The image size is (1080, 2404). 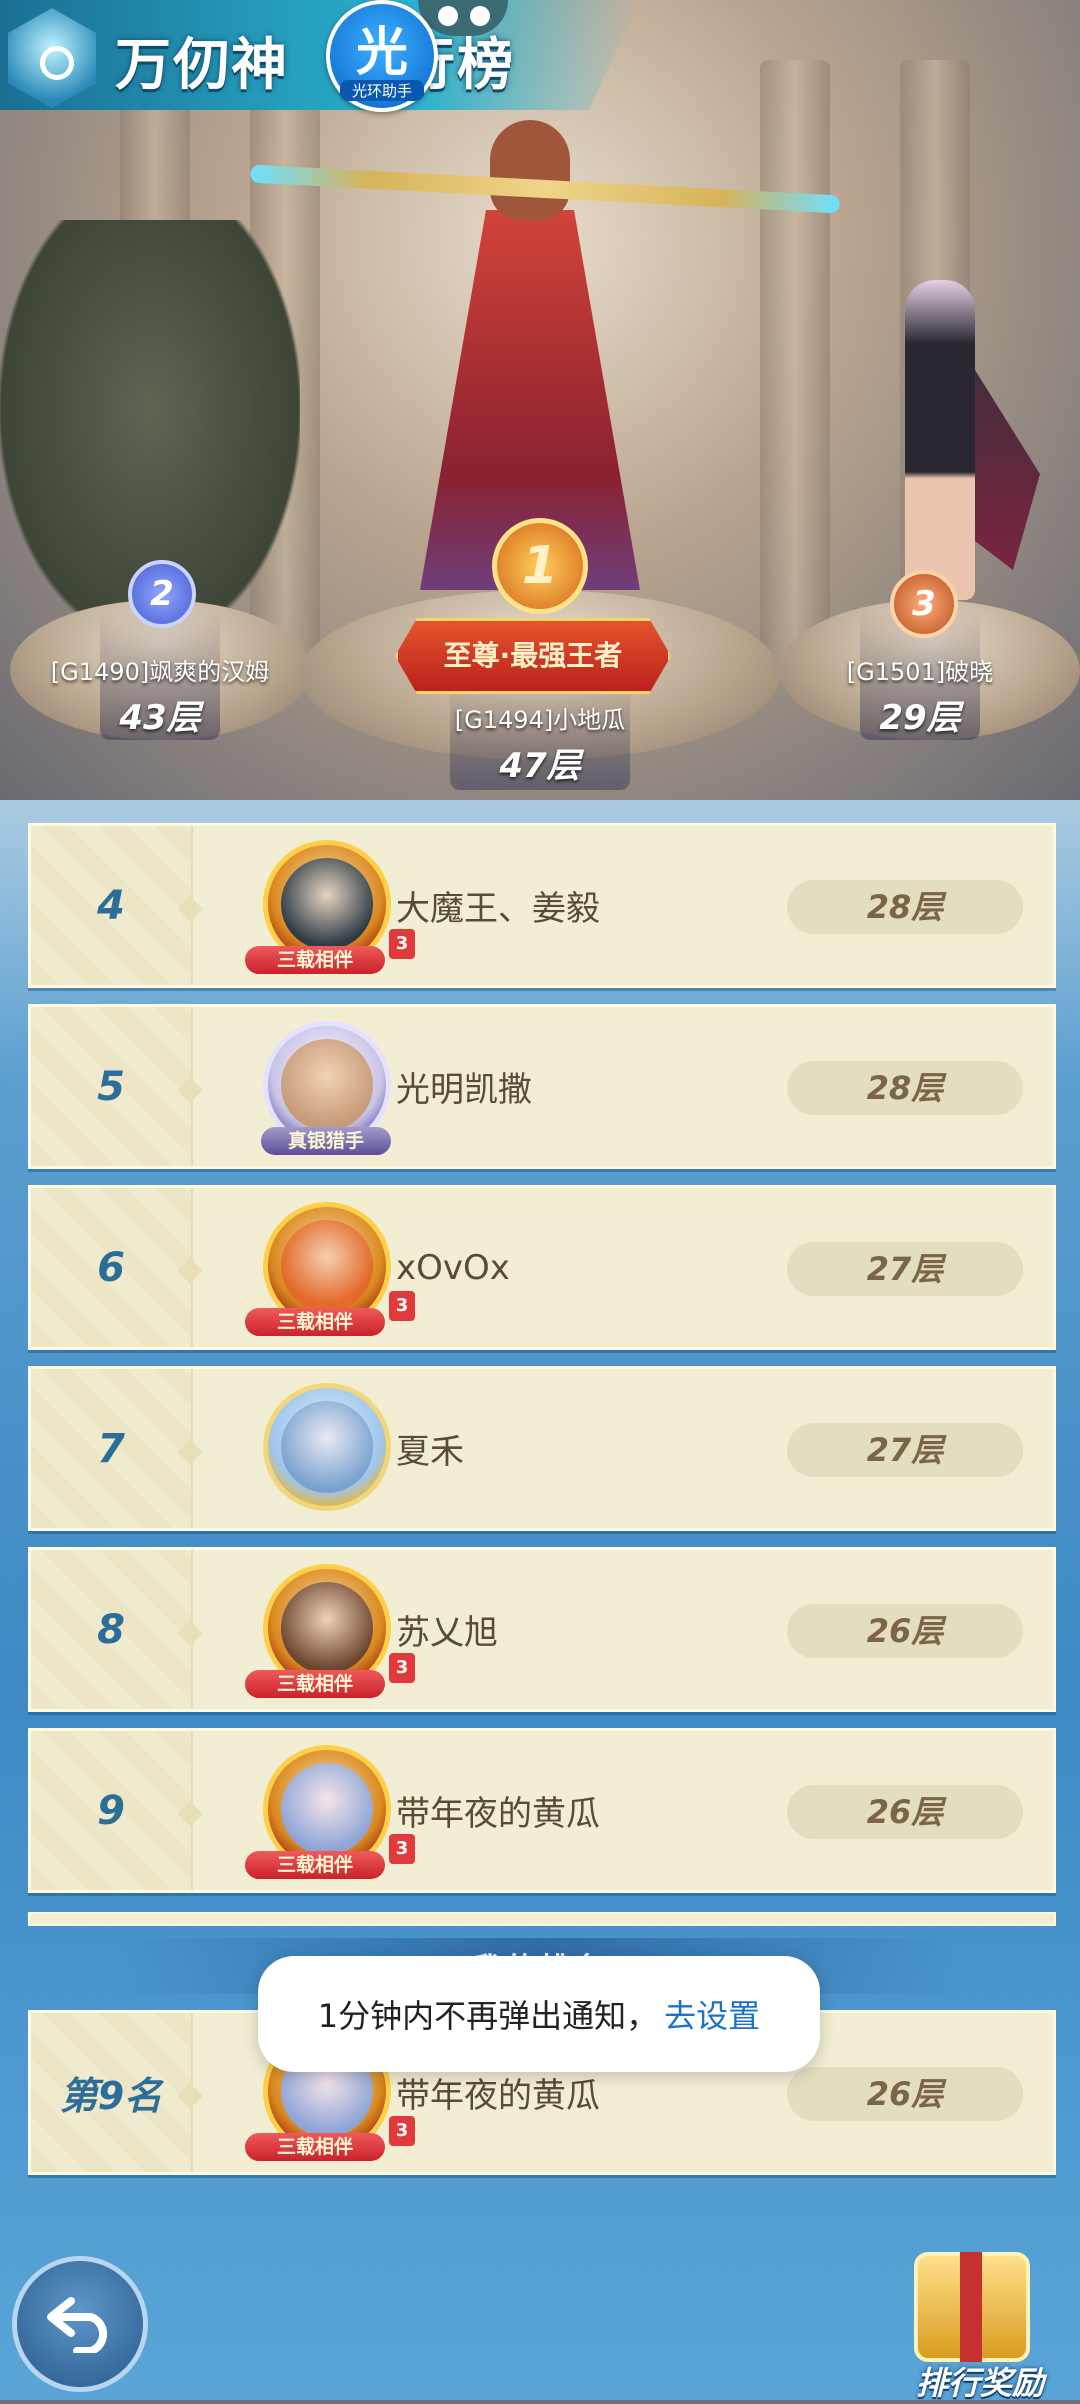 What do you see at coordinates (328, 1090) in the screenshot?
I see `avatar: 真银猎手` at bounding box center [328, 1090].